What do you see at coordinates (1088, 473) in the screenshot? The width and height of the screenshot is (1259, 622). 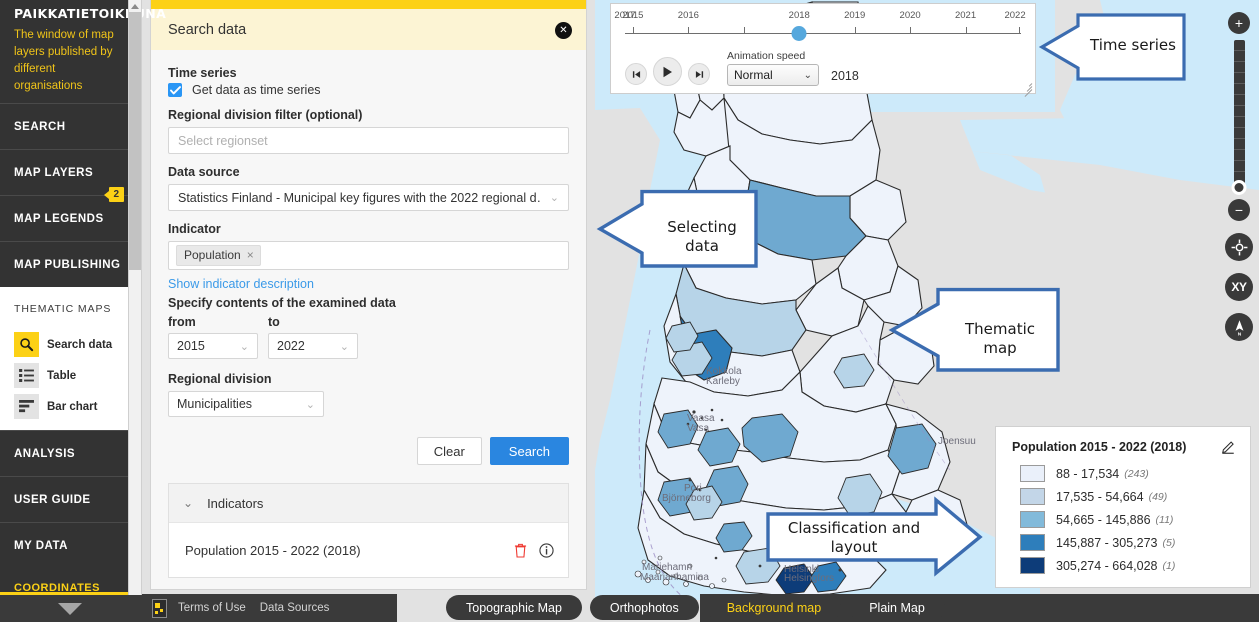 I see `legend-range: 88 - 17,534` at bounding box center [1088, 473].